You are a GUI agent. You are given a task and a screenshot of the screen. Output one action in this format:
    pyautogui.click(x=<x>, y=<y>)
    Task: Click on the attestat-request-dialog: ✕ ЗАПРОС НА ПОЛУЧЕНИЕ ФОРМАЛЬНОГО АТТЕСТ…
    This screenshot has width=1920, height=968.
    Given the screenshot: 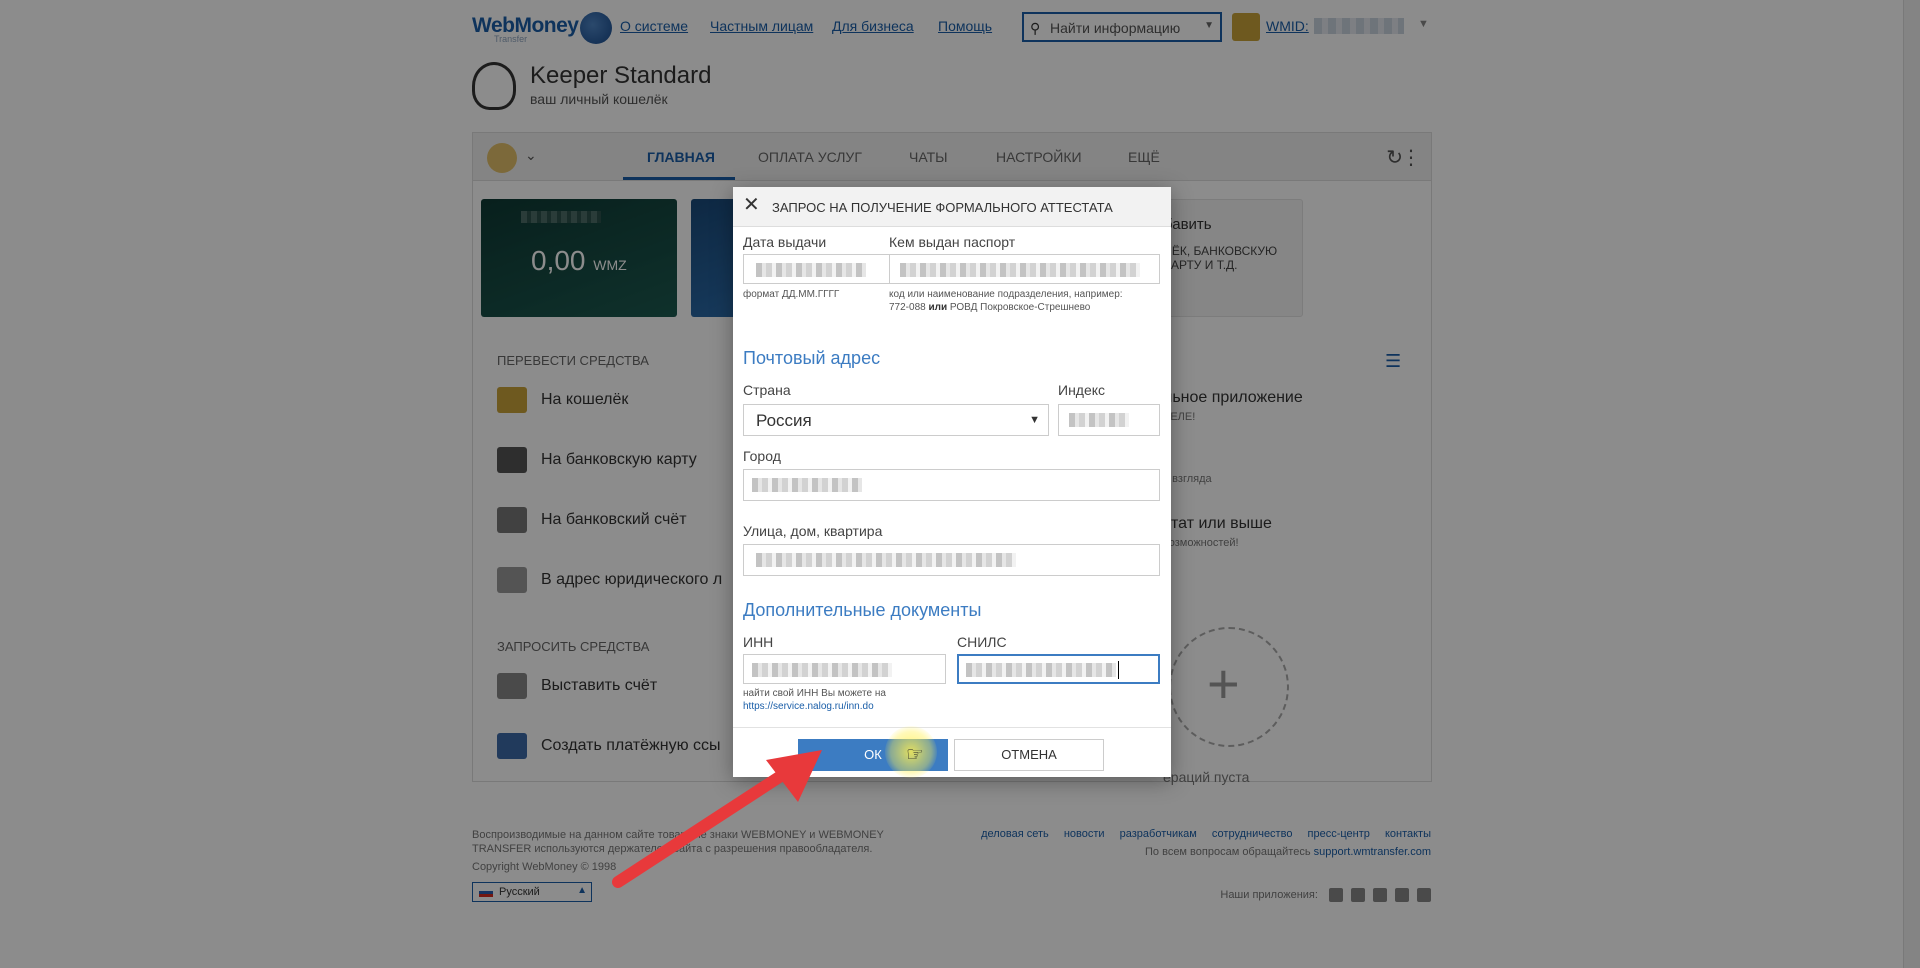 What is the action you would take?
    pyautogui.click(x=952, y=482)
    